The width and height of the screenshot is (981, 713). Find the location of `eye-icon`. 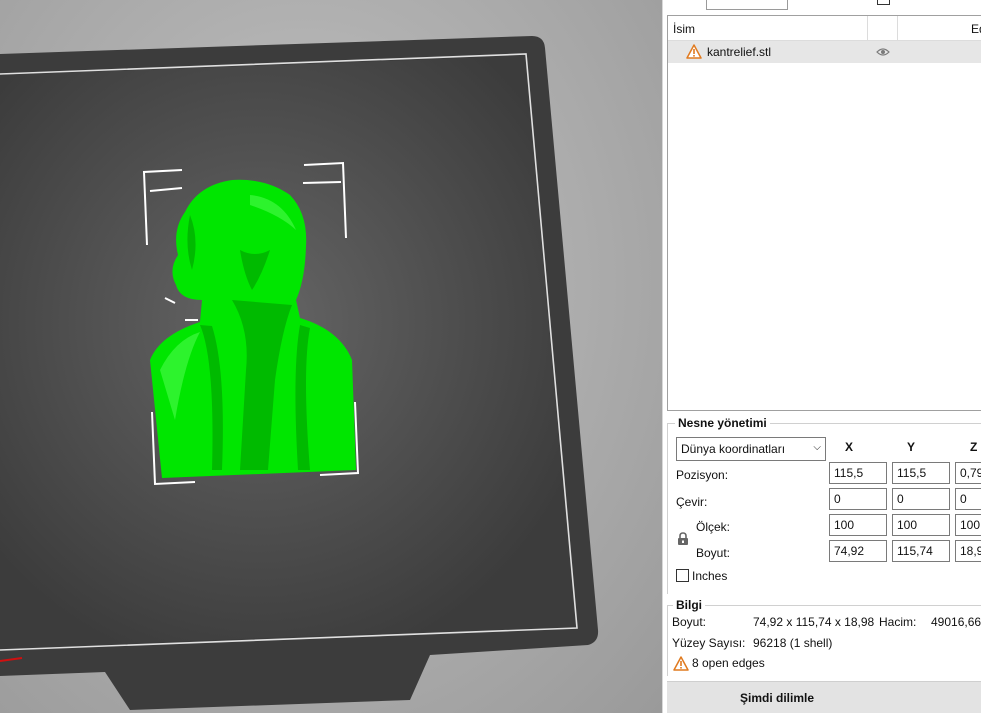

eye-icon is located at coordinates (883, 53).